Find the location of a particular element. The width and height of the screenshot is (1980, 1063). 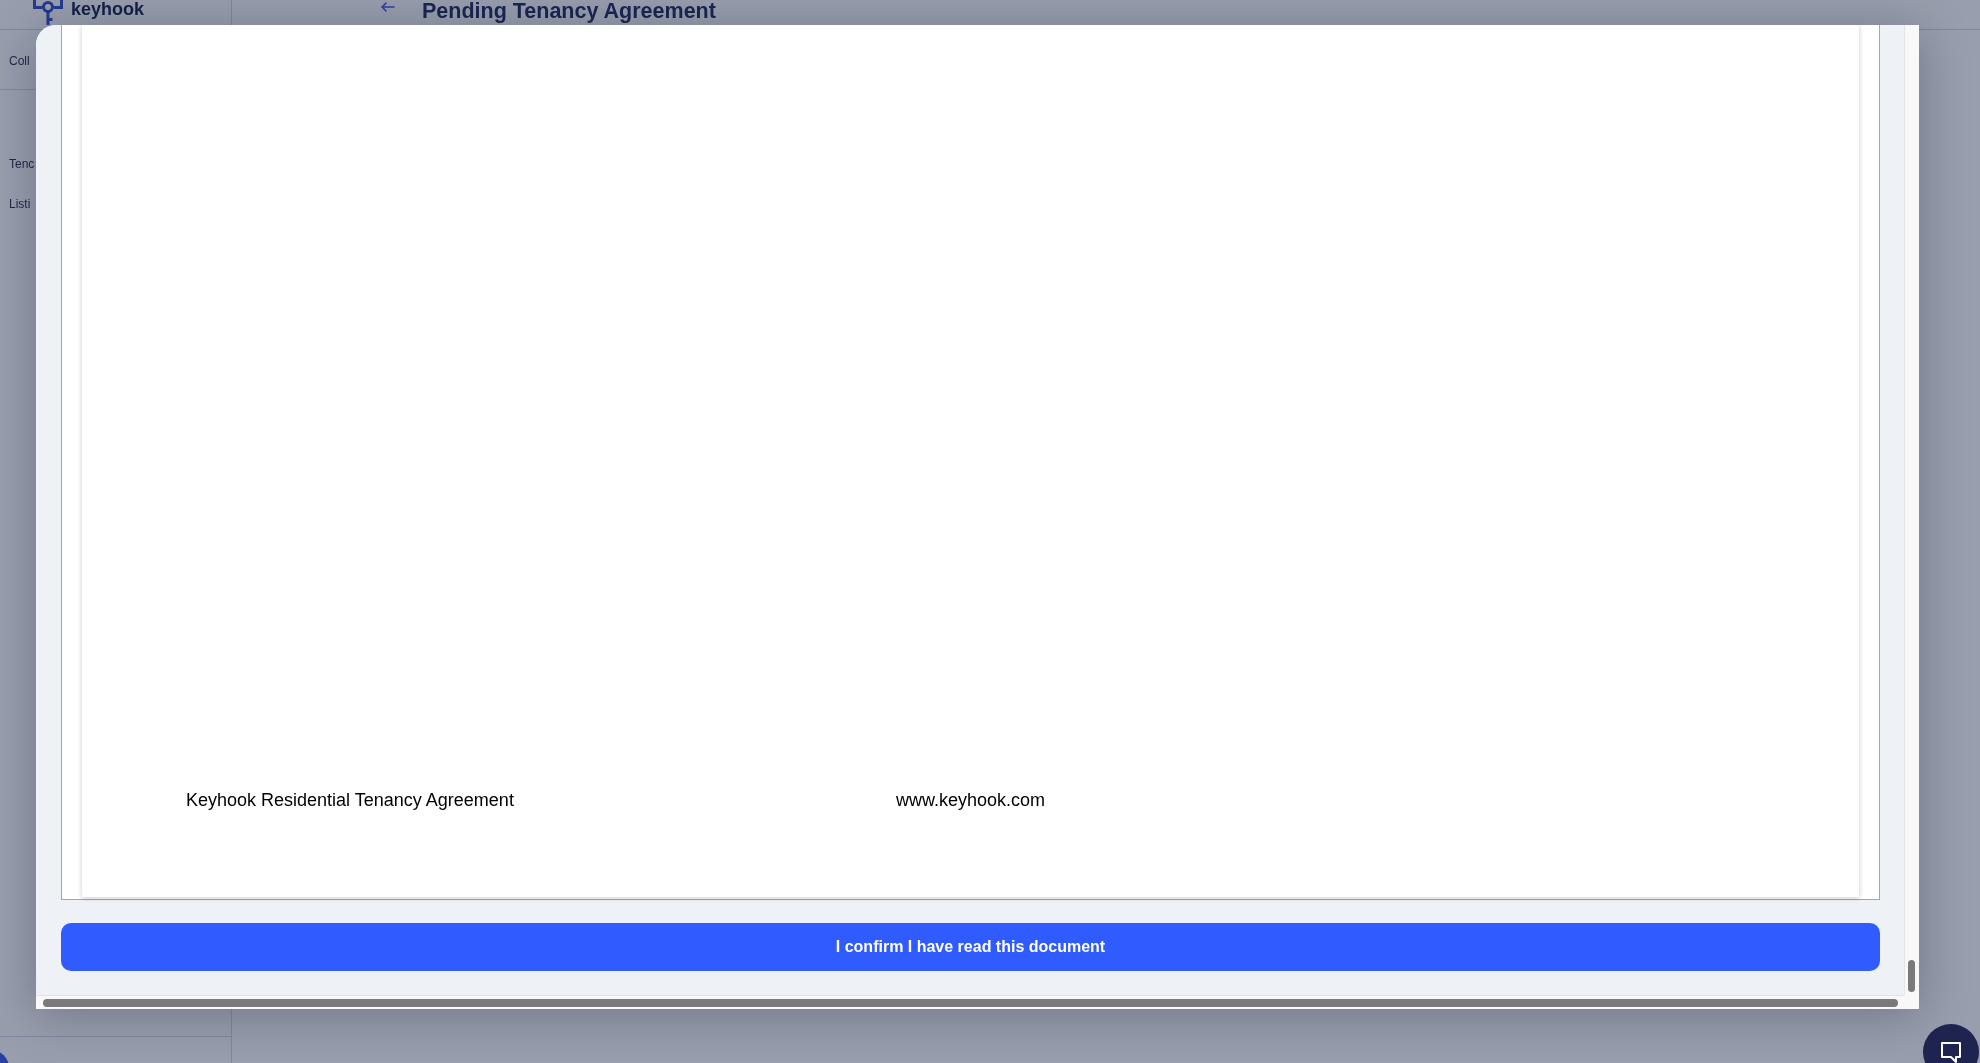

logo-icon is located at coordinates (48, 12).